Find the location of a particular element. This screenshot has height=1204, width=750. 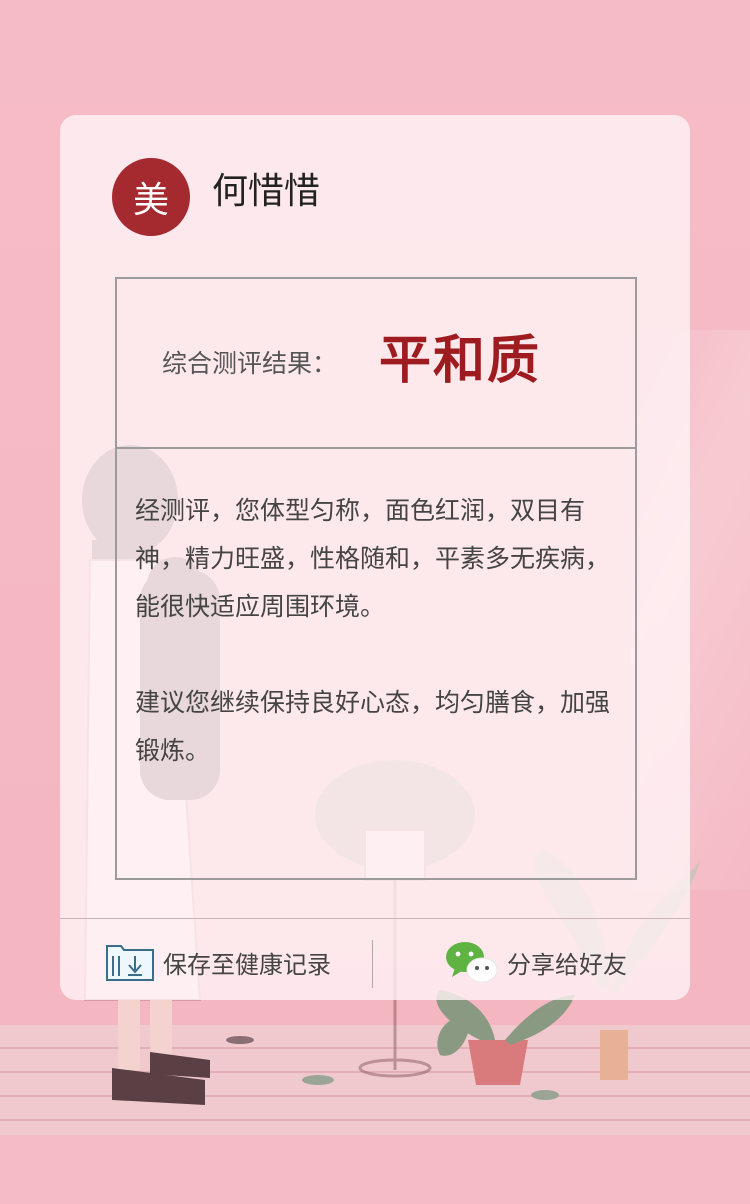

share-to-friends-button: 分享给好友 is located at coordinates (536, 962).